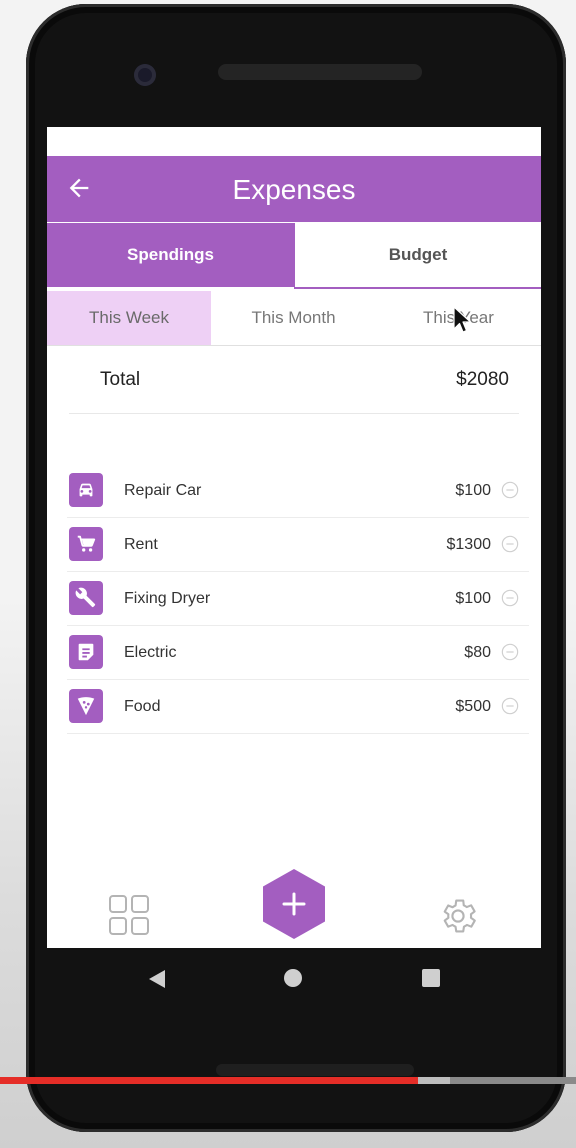 This screenshot has width=576, height=1148. What do you see at coordinates (320, 72) in the screenshot?
I see `top-speaker` at bounding box center [320, 72].